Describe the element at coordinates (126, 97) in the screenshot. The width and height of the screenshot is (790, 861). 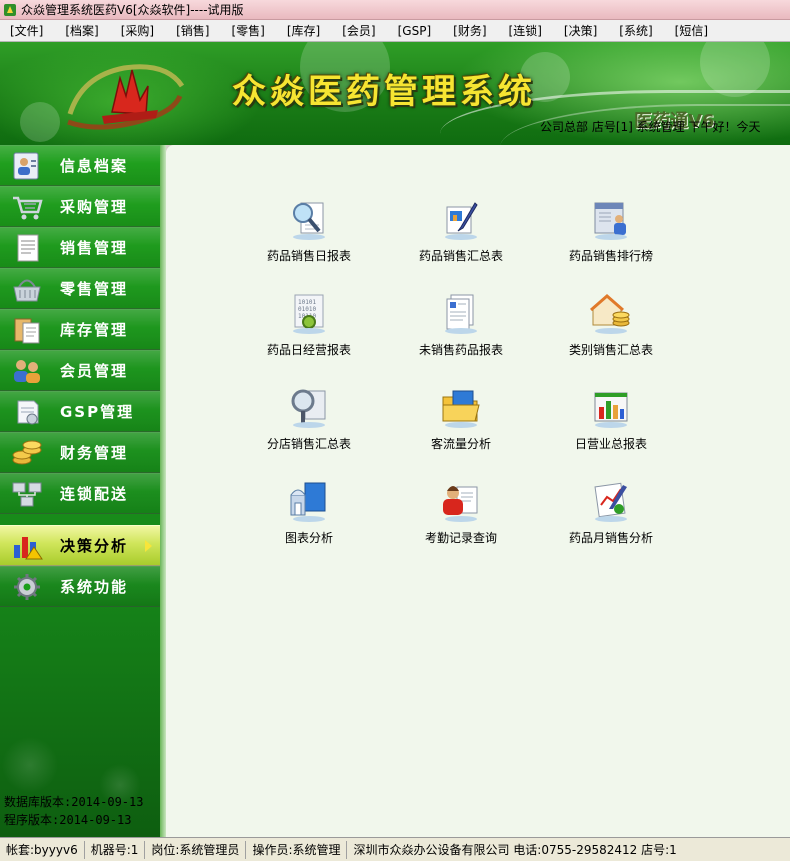
I see `company-logo` at that location.